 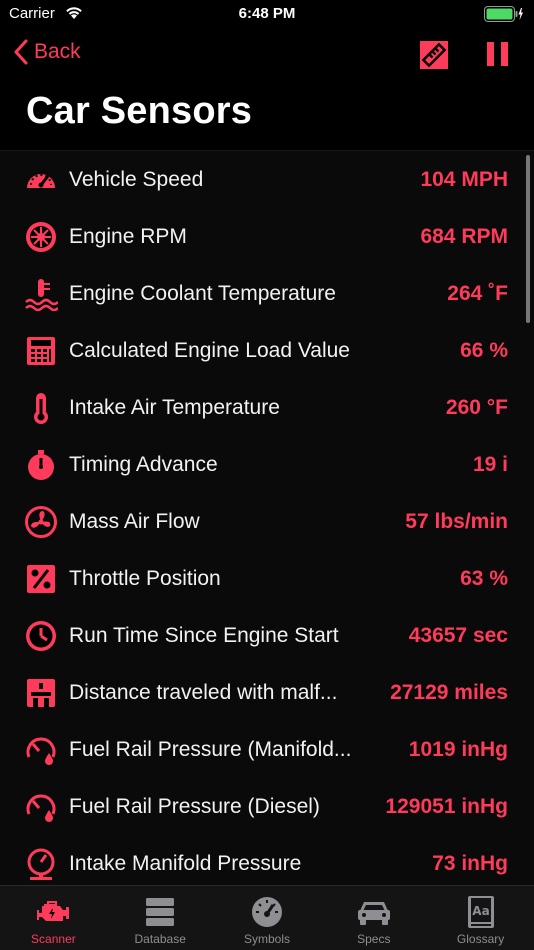 What do you see at coordinates (160, 939) in the screenshot?
I see `tab-label: Database` at bounding box center [160, 939].